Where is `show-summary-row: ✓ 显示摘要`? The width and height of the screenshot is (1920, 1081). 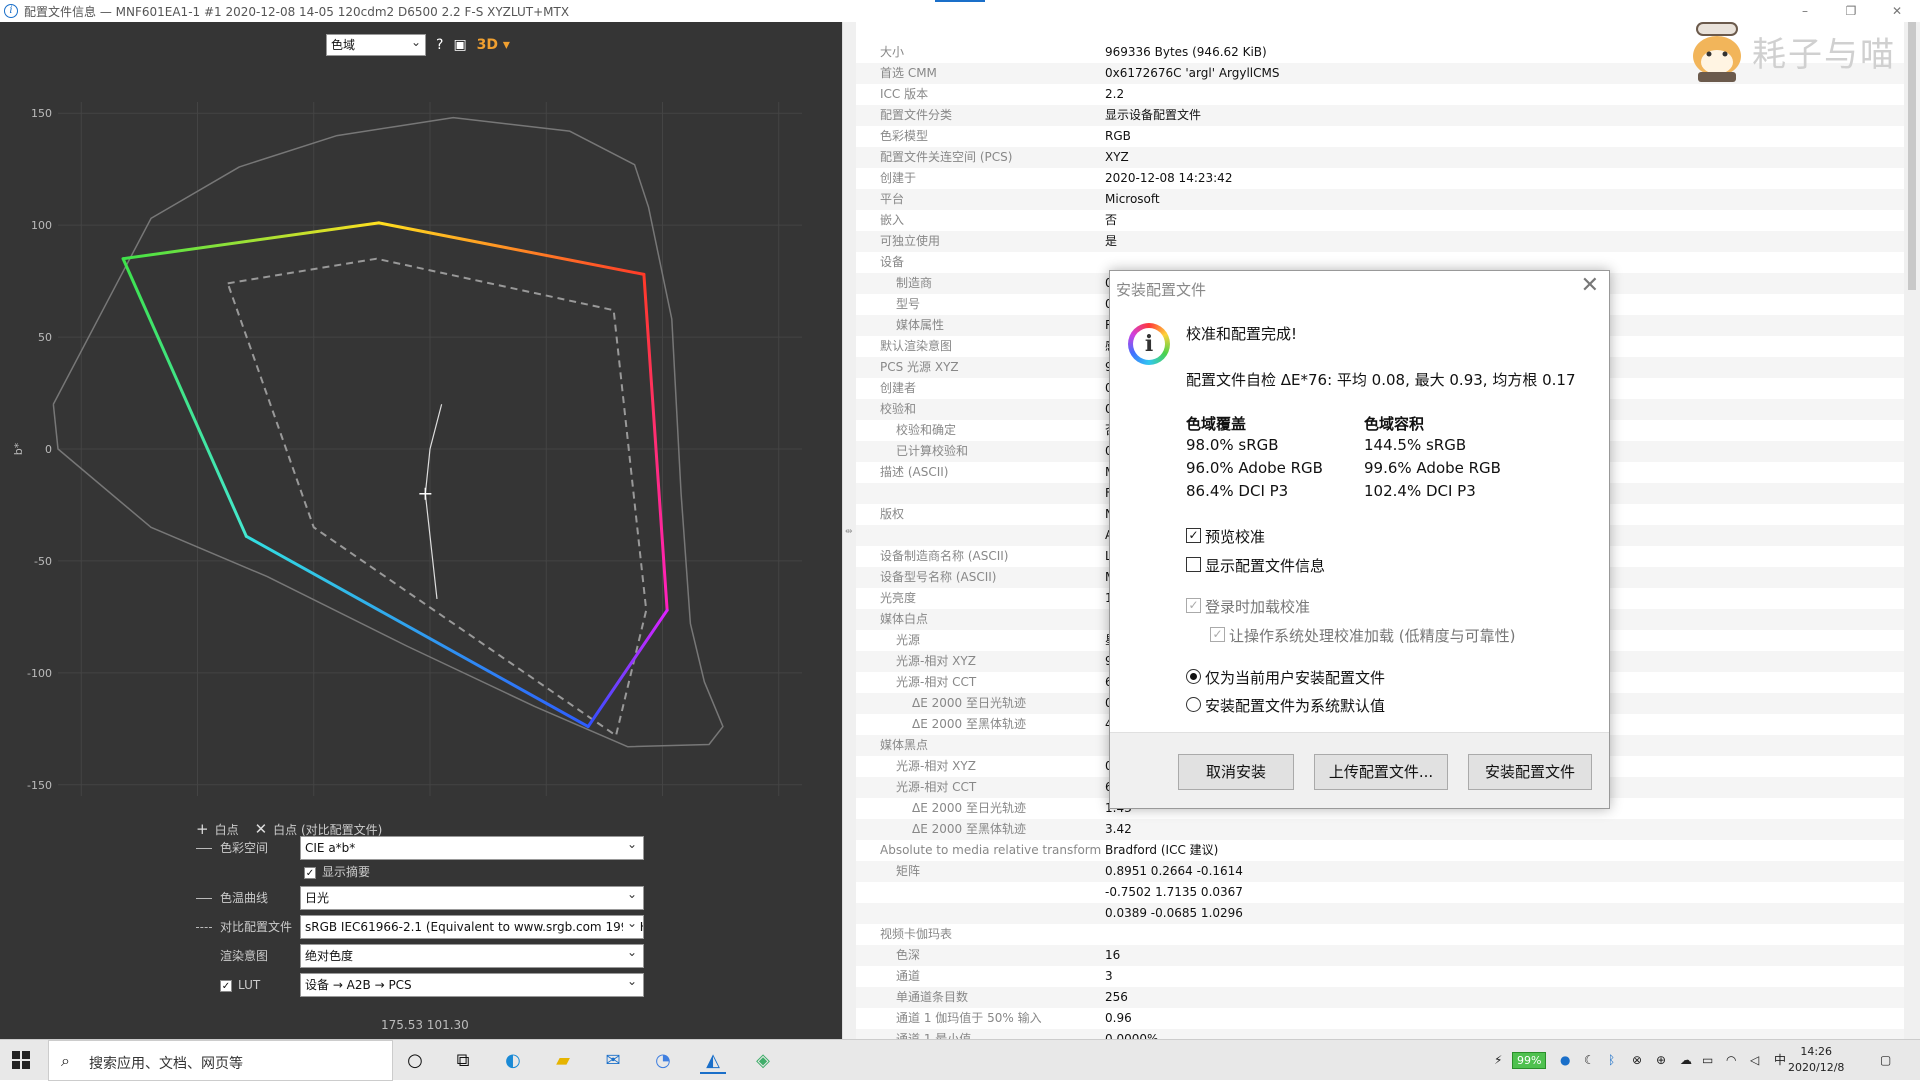 show-summary-row: ✓ 显示摘要 is located at coordinates (337, 872).